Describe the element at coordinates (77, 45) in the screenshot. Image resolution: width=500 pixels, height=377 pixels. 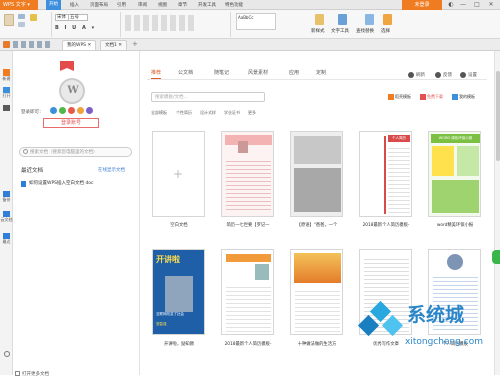
I see `tab-my-wps-label: 我的WPS` at that location.